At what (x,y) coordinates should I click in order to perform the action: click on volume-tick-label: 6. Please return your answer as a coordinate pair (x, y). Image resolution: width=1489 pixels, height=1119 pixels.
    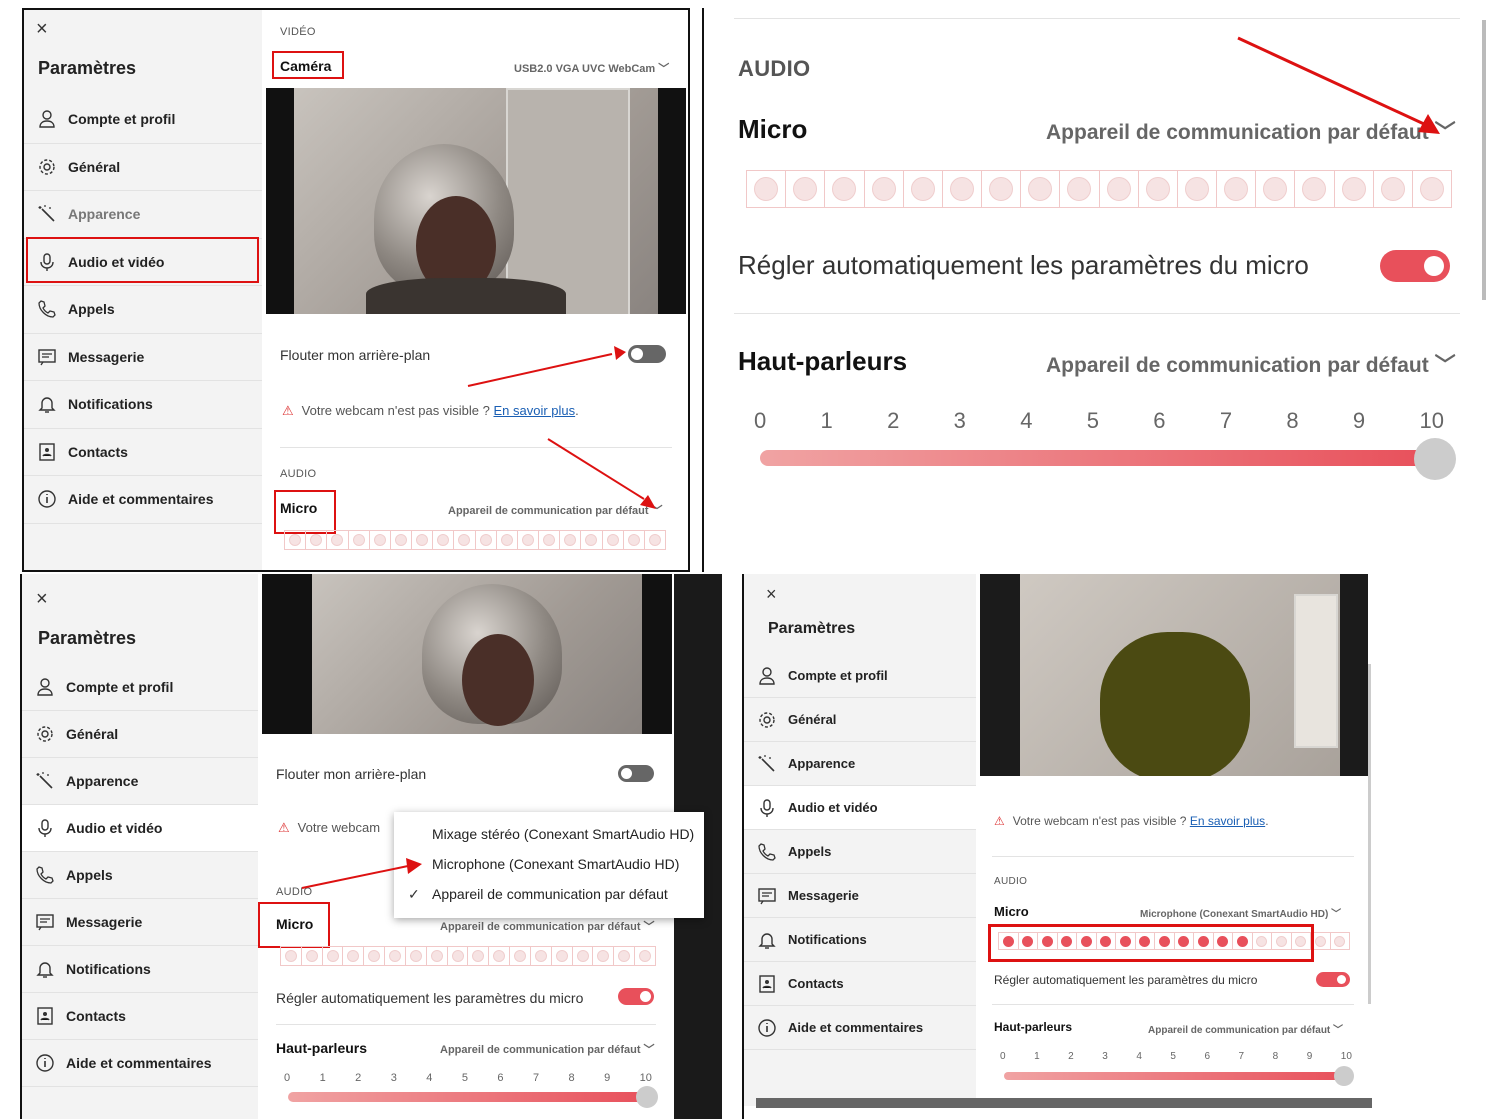
    Looking at the image, I should click on (1159, 420).